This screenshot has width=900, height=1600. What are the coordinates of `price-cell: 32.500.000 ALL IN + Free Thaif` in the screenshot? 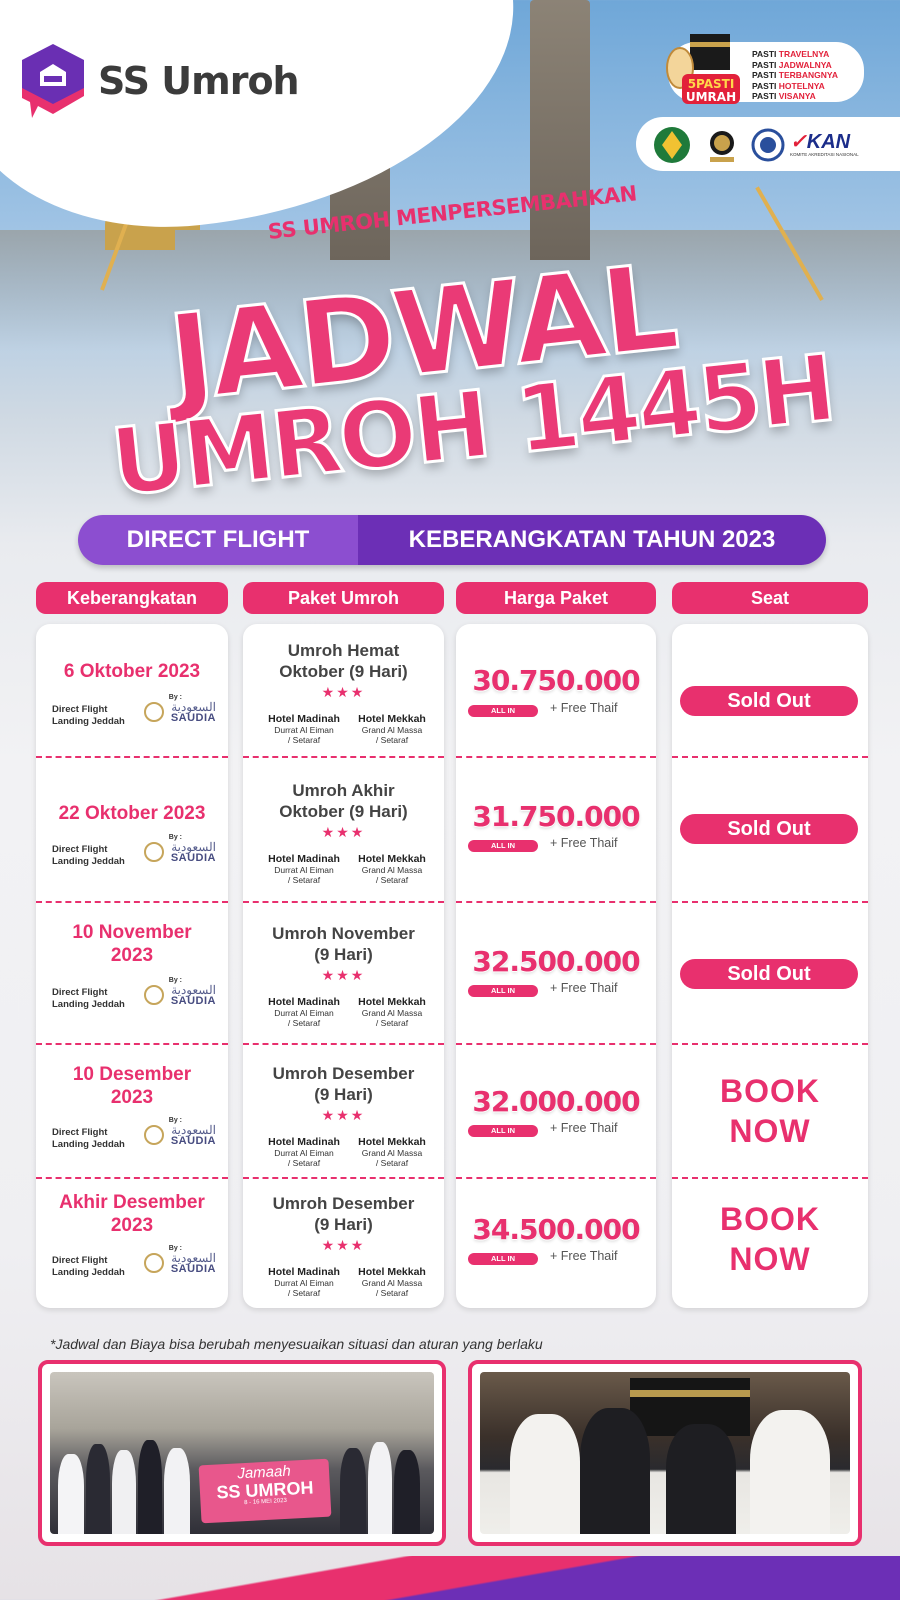 It's located at (556, 974).